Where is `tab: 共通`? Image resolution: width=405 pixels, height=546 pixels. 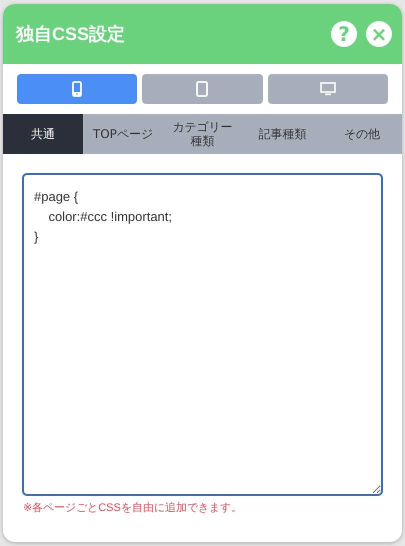
tab: 共通 is located at coordinates (43, 134).